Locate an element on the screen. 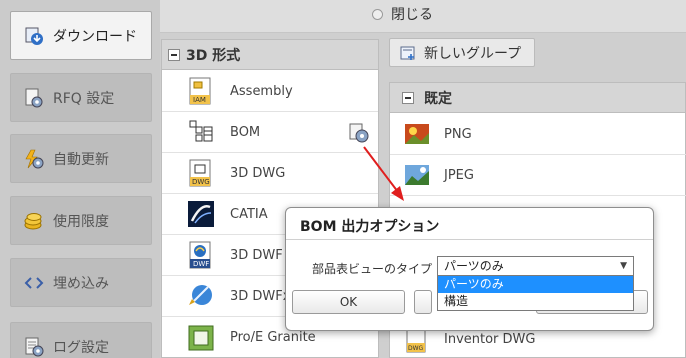  ok-label: OK is located at coordinates (348, 302).